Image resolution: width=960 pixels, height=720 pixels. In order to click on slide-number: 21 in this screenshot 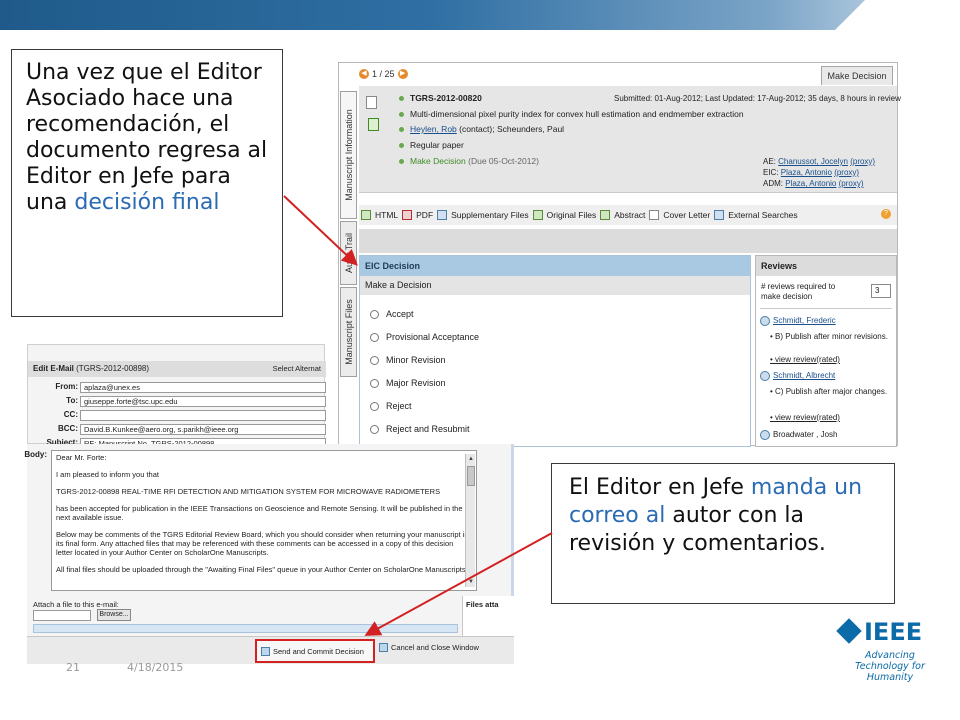, I will do `click(73, 667)`.